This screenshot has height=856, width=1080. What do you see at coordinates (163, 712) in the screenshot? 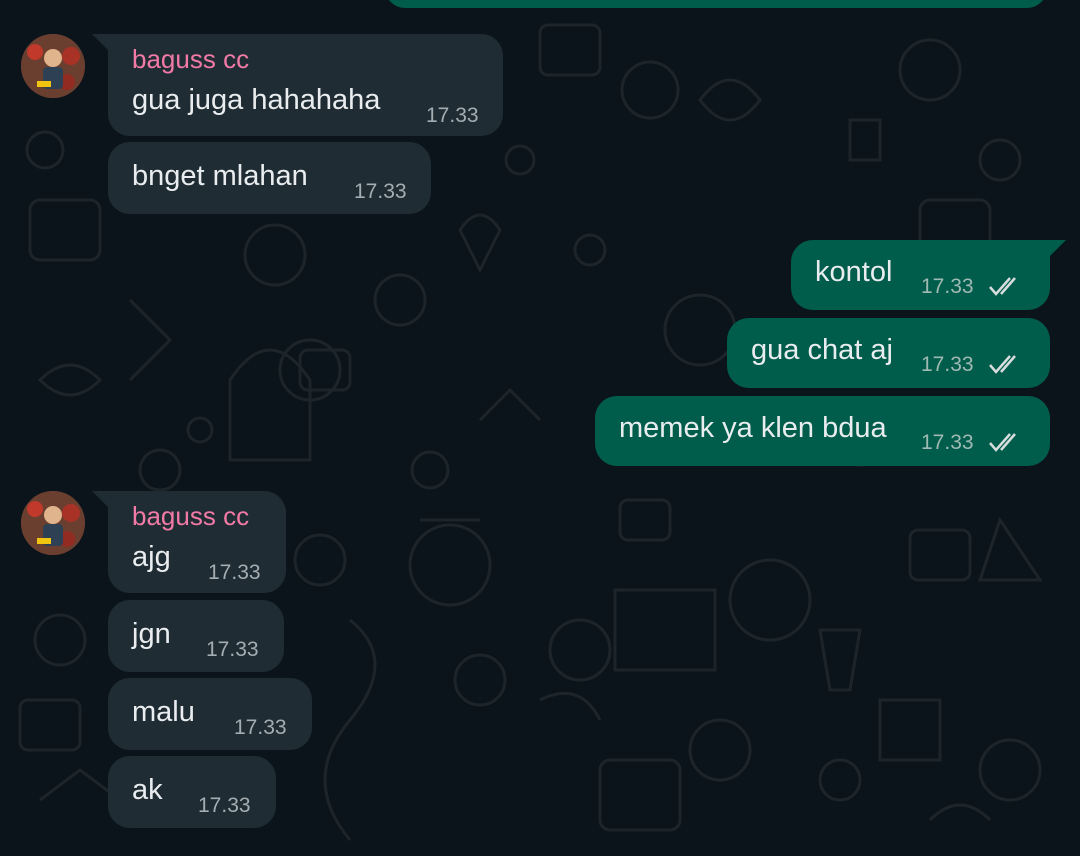
I see `message-text: malu` at bounding box center [163, 712].